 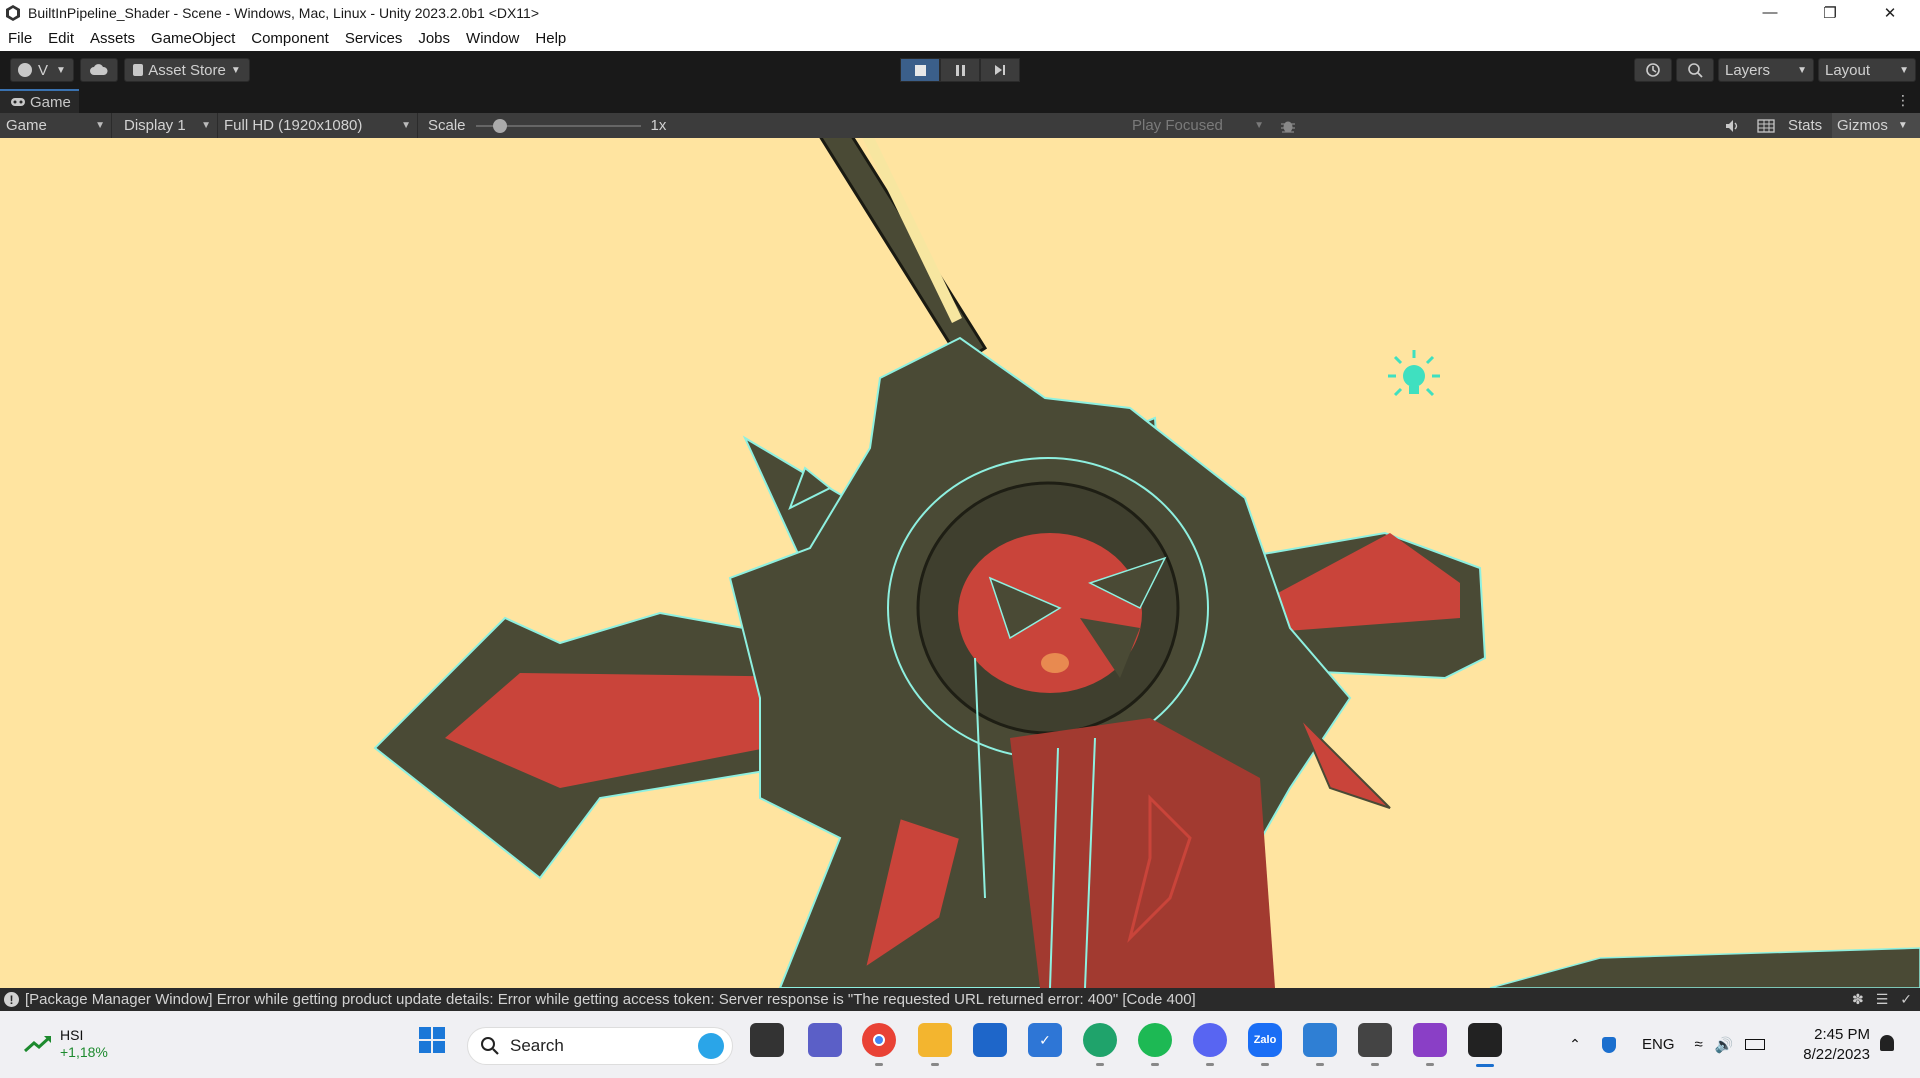 What do you see at coordinates (658, 125) in the screenshot?
I see `scale-value: 1x` at bounding box center [658, 125].